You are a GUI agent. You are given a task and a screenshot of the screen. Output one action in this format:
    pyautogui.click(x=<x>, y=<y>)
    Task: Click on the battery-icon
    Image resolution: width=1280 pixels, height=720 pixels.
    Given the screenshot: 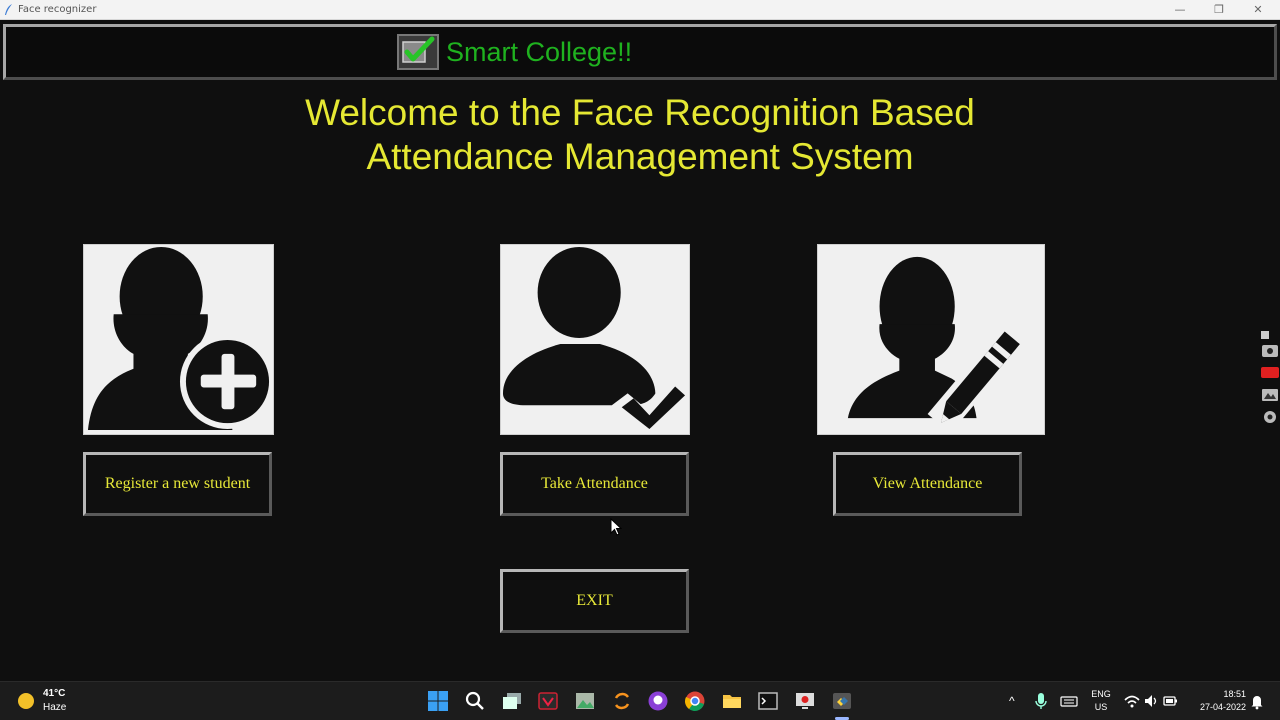 What is the action you would take?
    pyautogui.click(x=1170, y=701)
    